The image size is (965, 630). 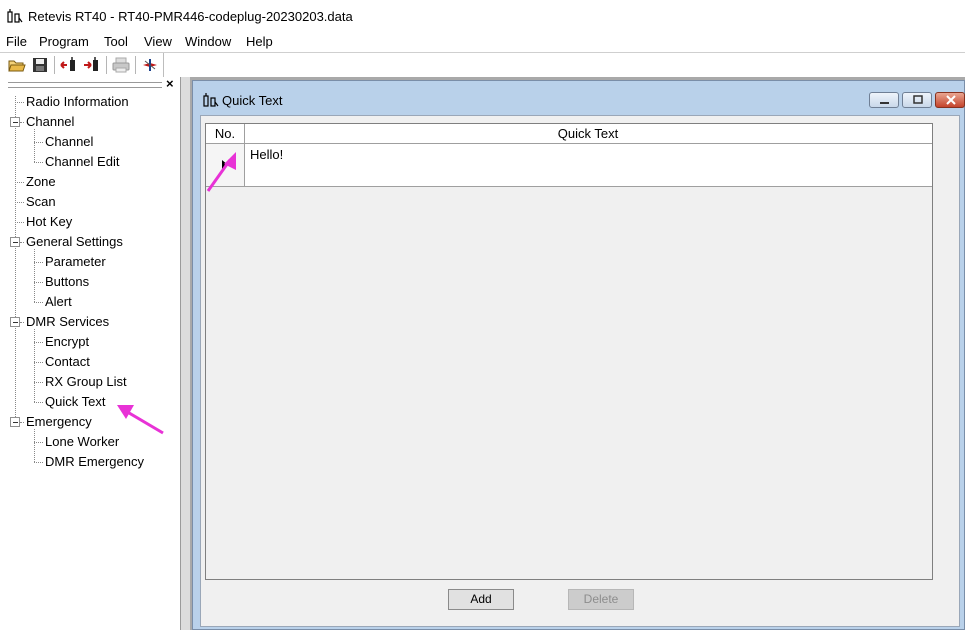 I want to click on read-radio-icon, so click(x=69, y=65).